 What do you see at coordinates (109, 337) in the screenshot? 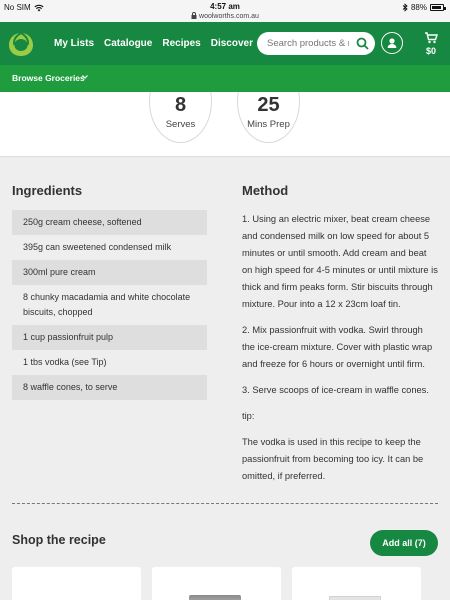
I see `ingredient-item: 1 cup passionfruit pulp` at bounding box center [109, 337].